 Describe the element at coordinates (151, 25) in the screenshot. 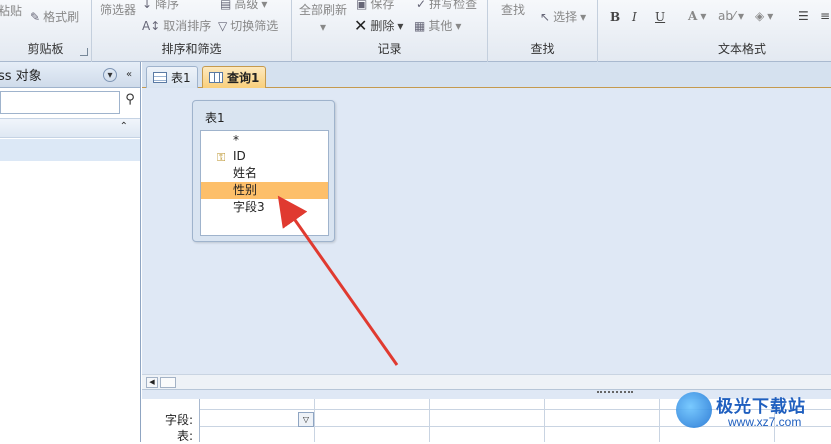

I see `remove-sort-icon: A↕` at that location.